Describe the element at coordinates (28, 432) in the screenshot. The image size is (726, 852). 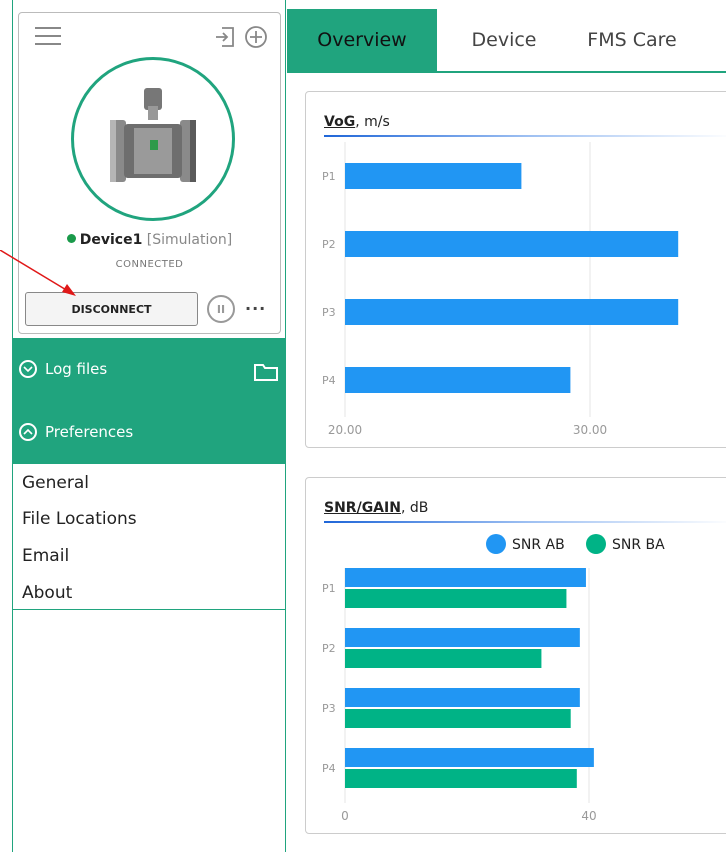
I see `chevron-up-icon` at that location.